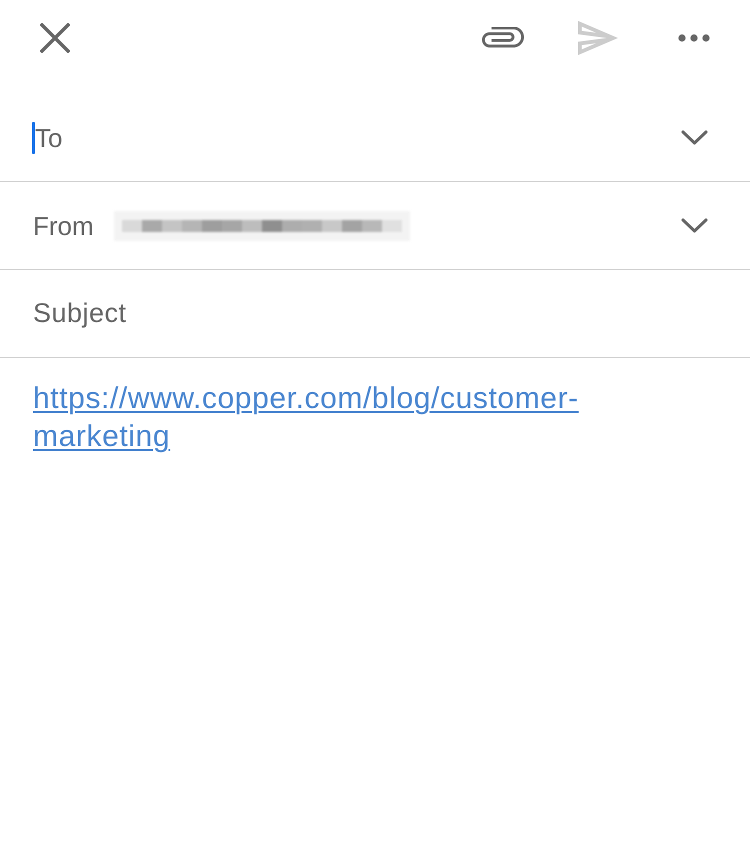 The image size is (750, 844). What do you see at coordinates (336, 418) in the screenshot?
I see `body-link: https://www.copper.com/blog/customer-marketing` at bounding box center [336, 418].